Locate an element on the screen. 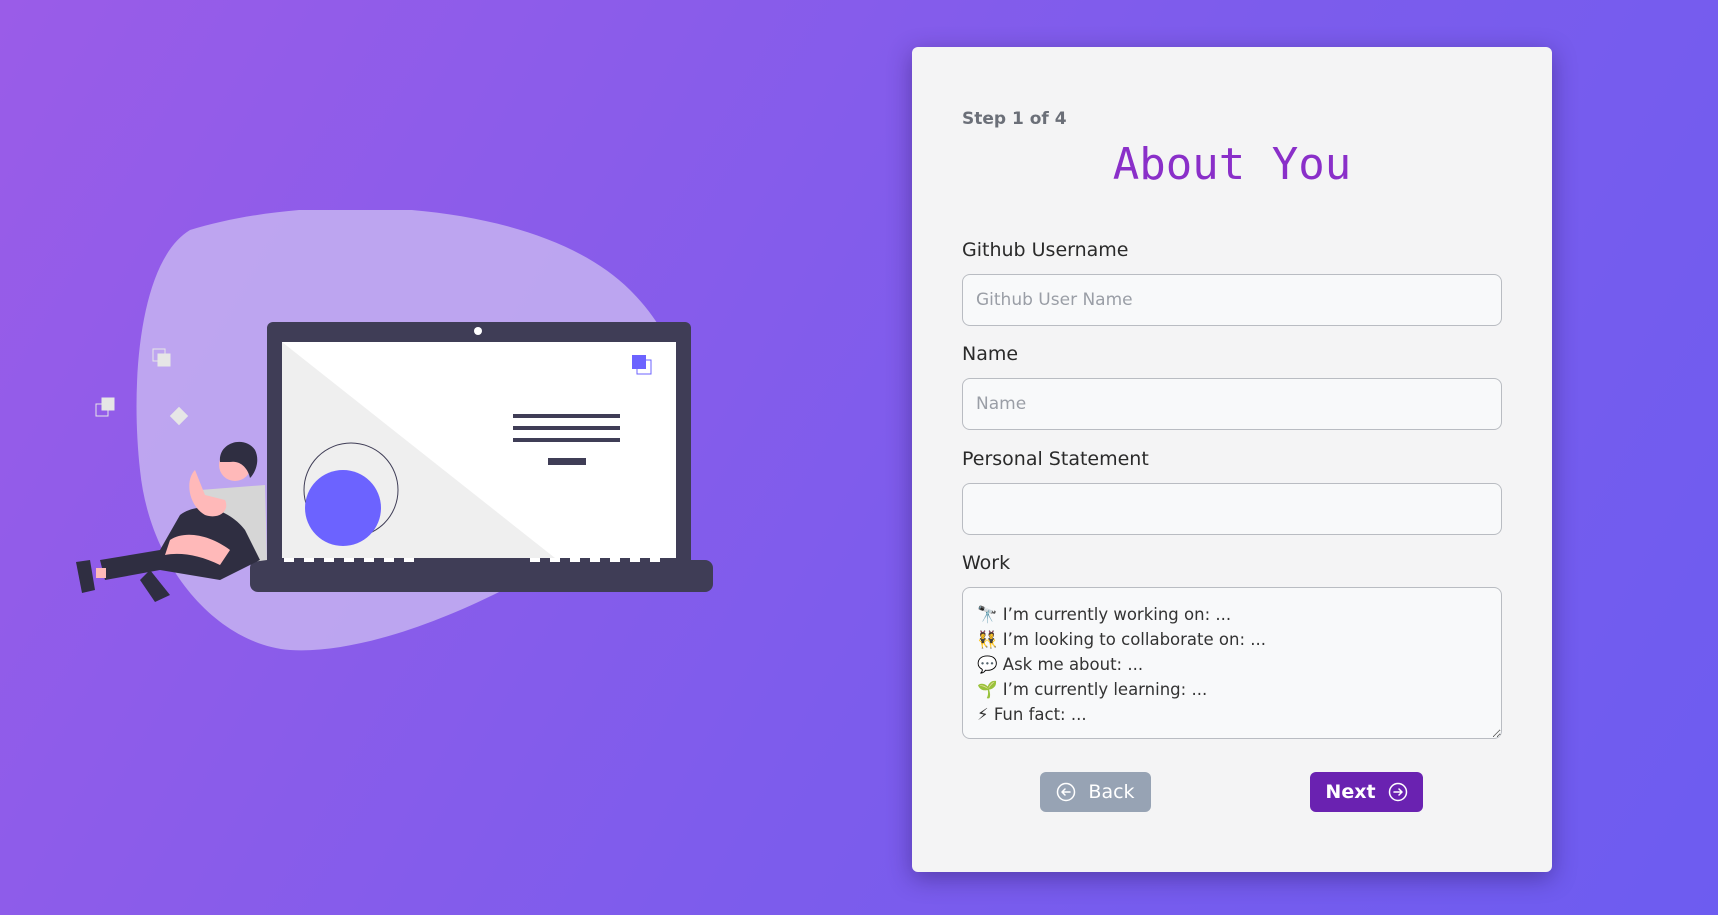  back-button-label: Back is located at coordinates (1111, 792).